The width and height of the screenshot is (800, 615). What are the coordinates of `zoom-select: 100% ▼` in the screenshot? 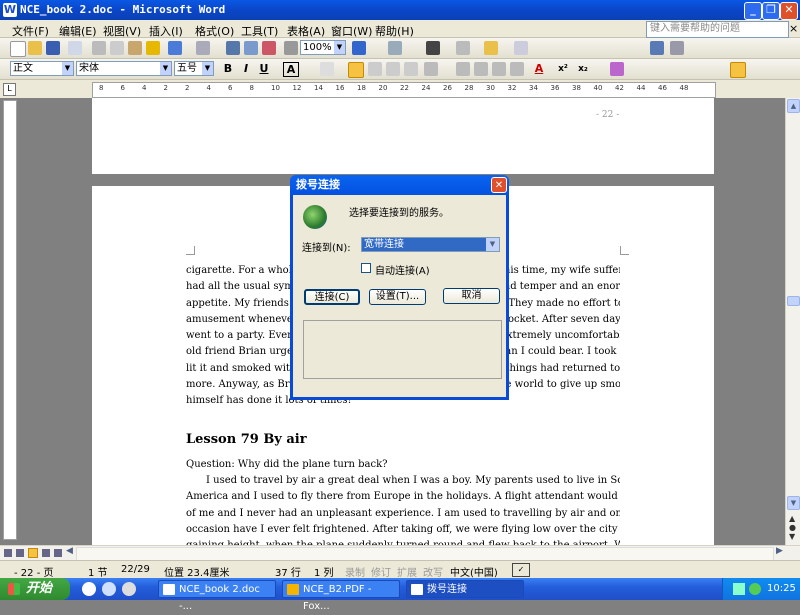 It's located at (323, 47).